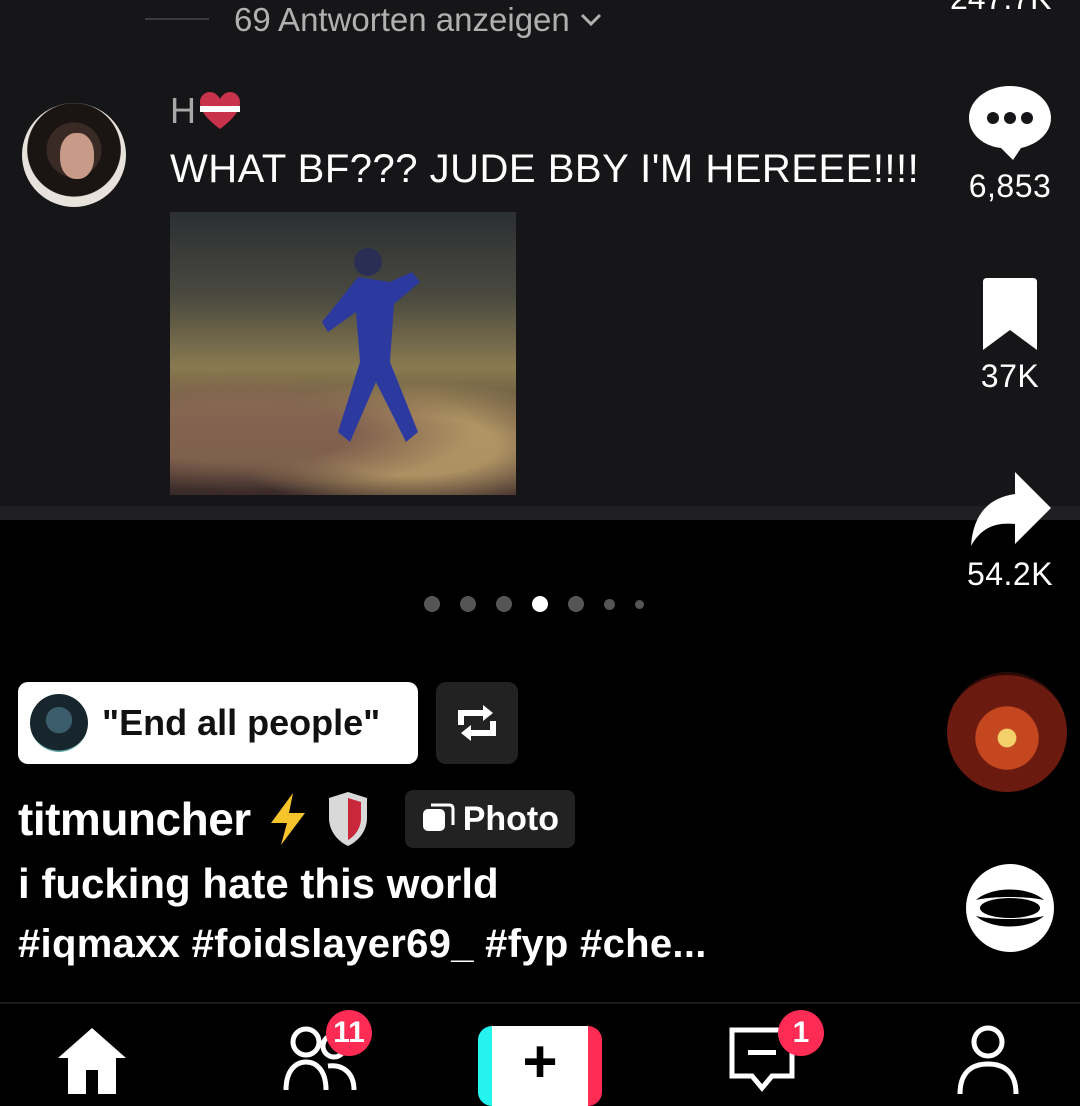 This screenshot has width=1080, height=1106. Describe the element at coordinates (183, 110) in the screenshot. I see `commenter-username: H` at that location.